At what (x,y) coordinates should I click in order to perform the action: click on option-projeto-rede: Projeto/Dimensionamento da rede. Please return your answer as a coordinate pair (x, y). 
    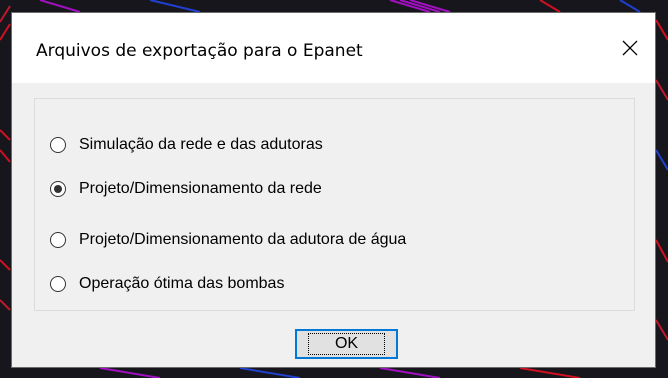
    Looking at the image, I should click on (186, 189).